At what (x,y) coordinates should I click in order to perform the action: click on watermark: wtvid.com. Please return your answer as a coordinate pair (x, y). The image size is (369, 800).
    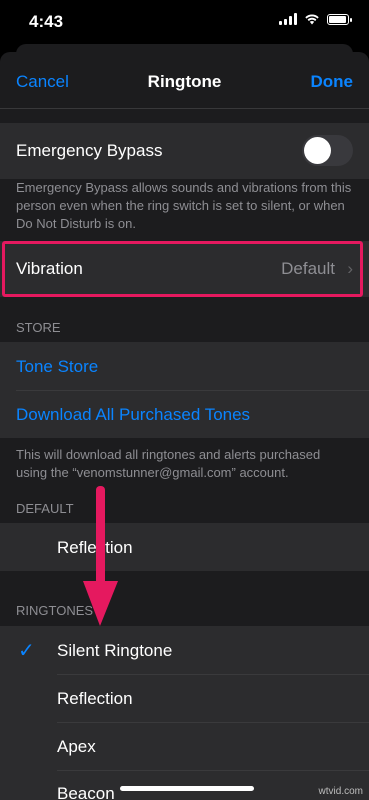
    Looking at the image, I should click on (340, 791).